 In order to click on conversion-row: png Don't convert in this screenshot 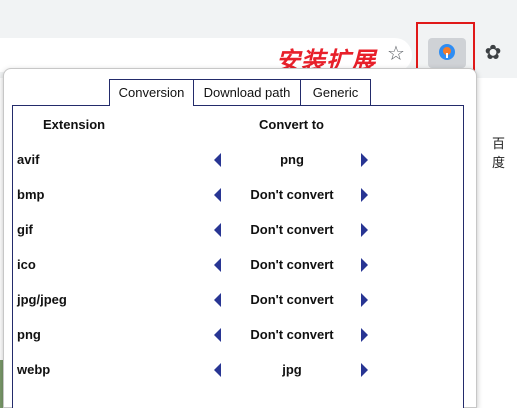, I will do `click(239, 335)`.